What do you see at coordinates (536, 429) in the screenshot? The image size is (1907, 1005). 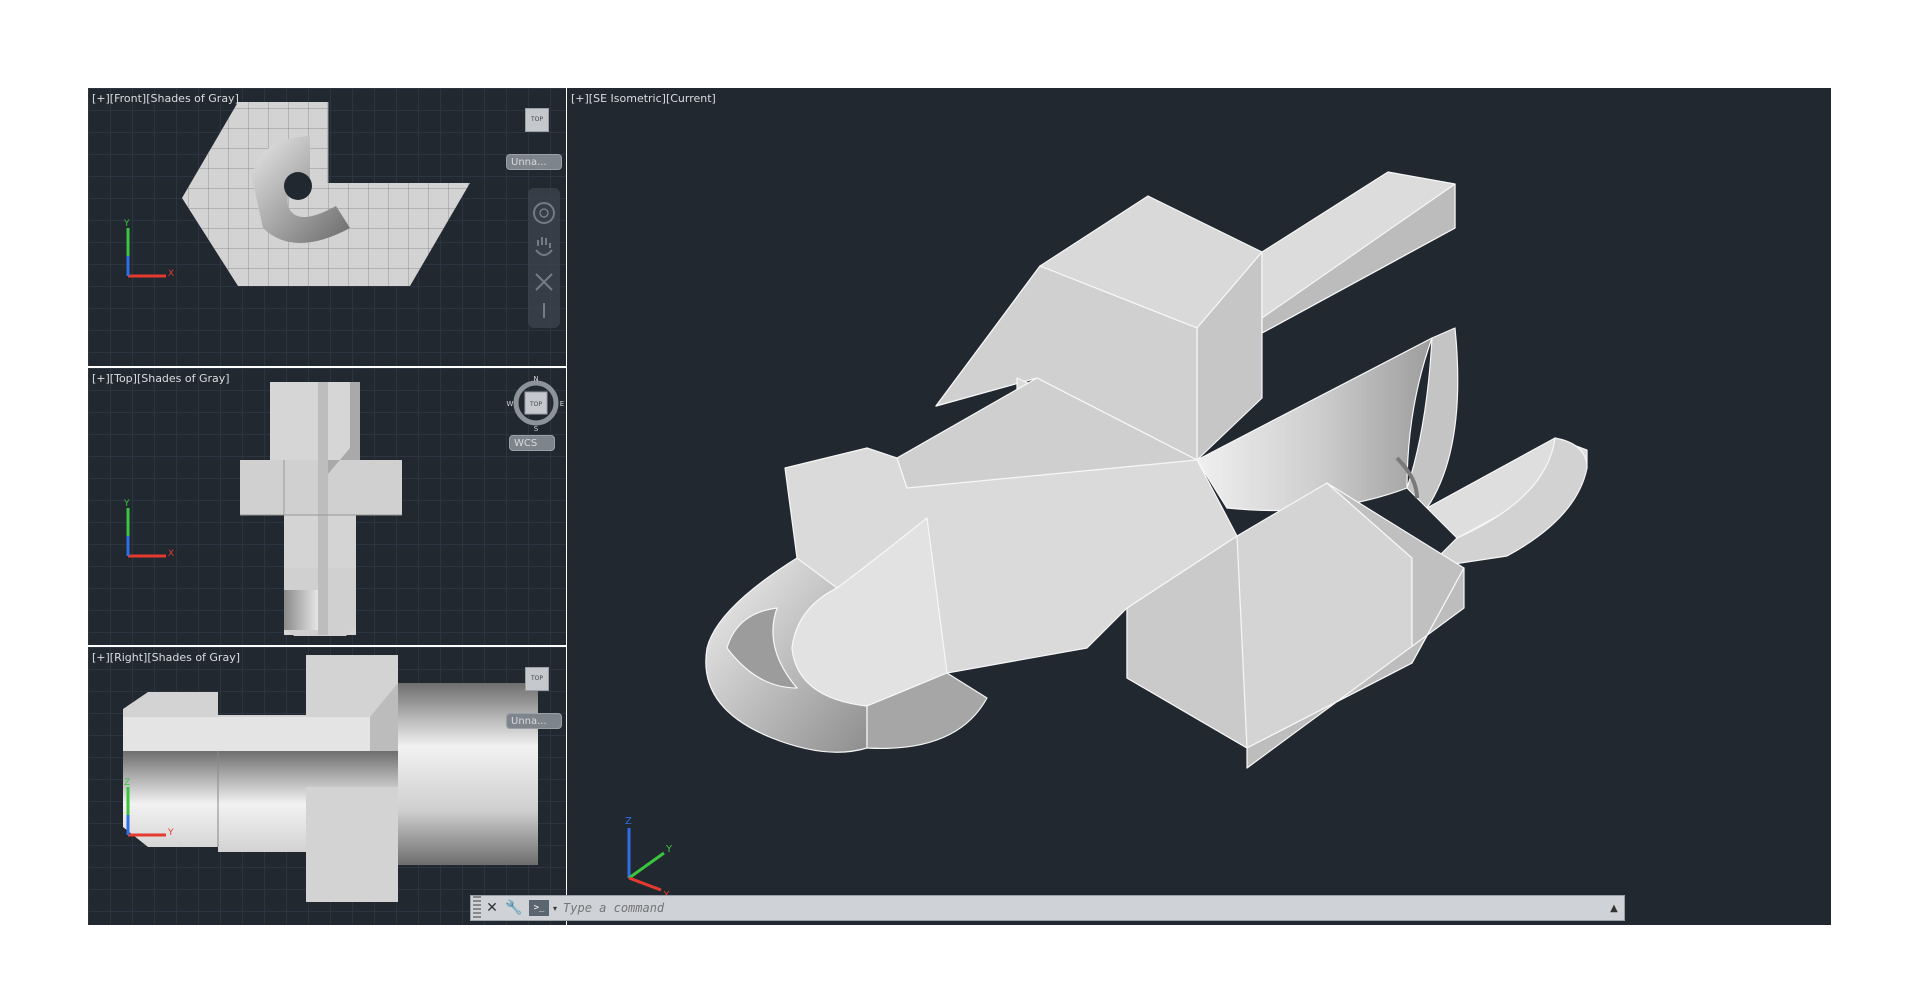 I see `svg-text: S` at bounding box center [536, 429].